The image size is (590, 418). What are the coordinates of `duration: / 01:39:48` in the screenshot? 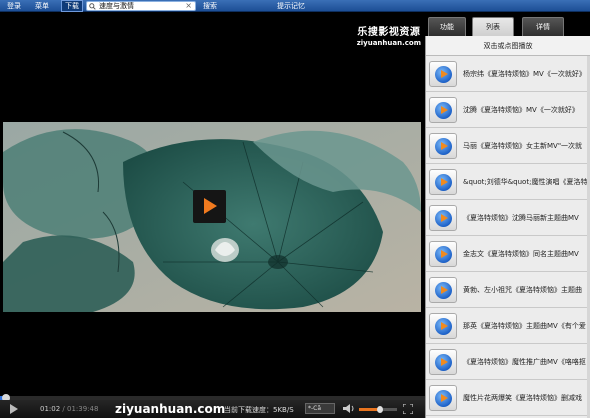 It's located at (79, 409).